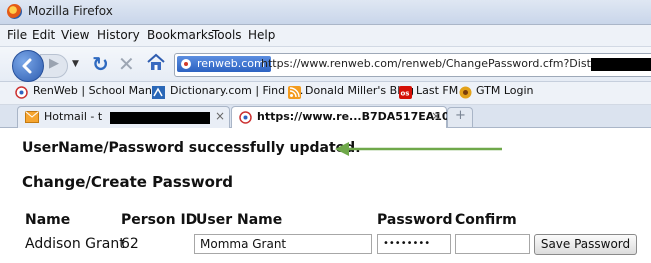 This screenshot has height=263, width=651. I want to click on bookmark-donald-miller: Donald Miller's Blog, so click(359, 90).